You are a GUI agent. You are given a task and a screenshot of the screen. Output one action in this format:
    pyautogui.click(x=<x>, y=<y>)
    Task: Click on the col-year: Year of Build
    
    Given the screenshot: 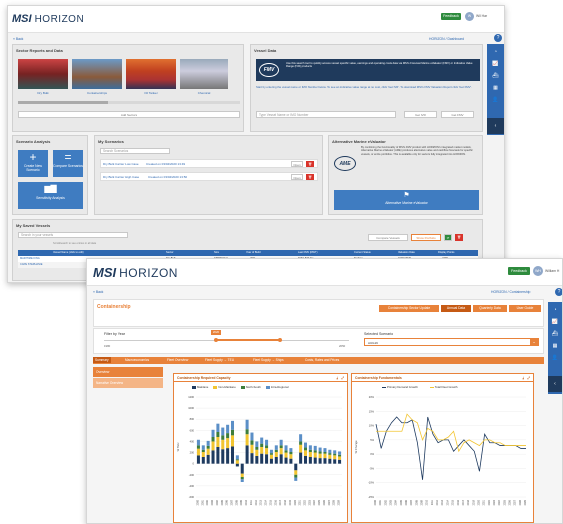 What is the action you would take?
    pyautogui.click(x=253, y=252)
    